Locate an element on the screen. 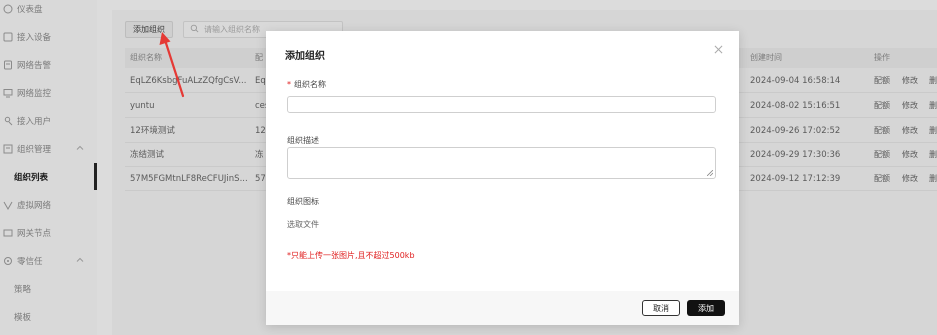 The image size is (937, 335). sidebar-item-label: 组织管理 is located at coordinates (34, 150).